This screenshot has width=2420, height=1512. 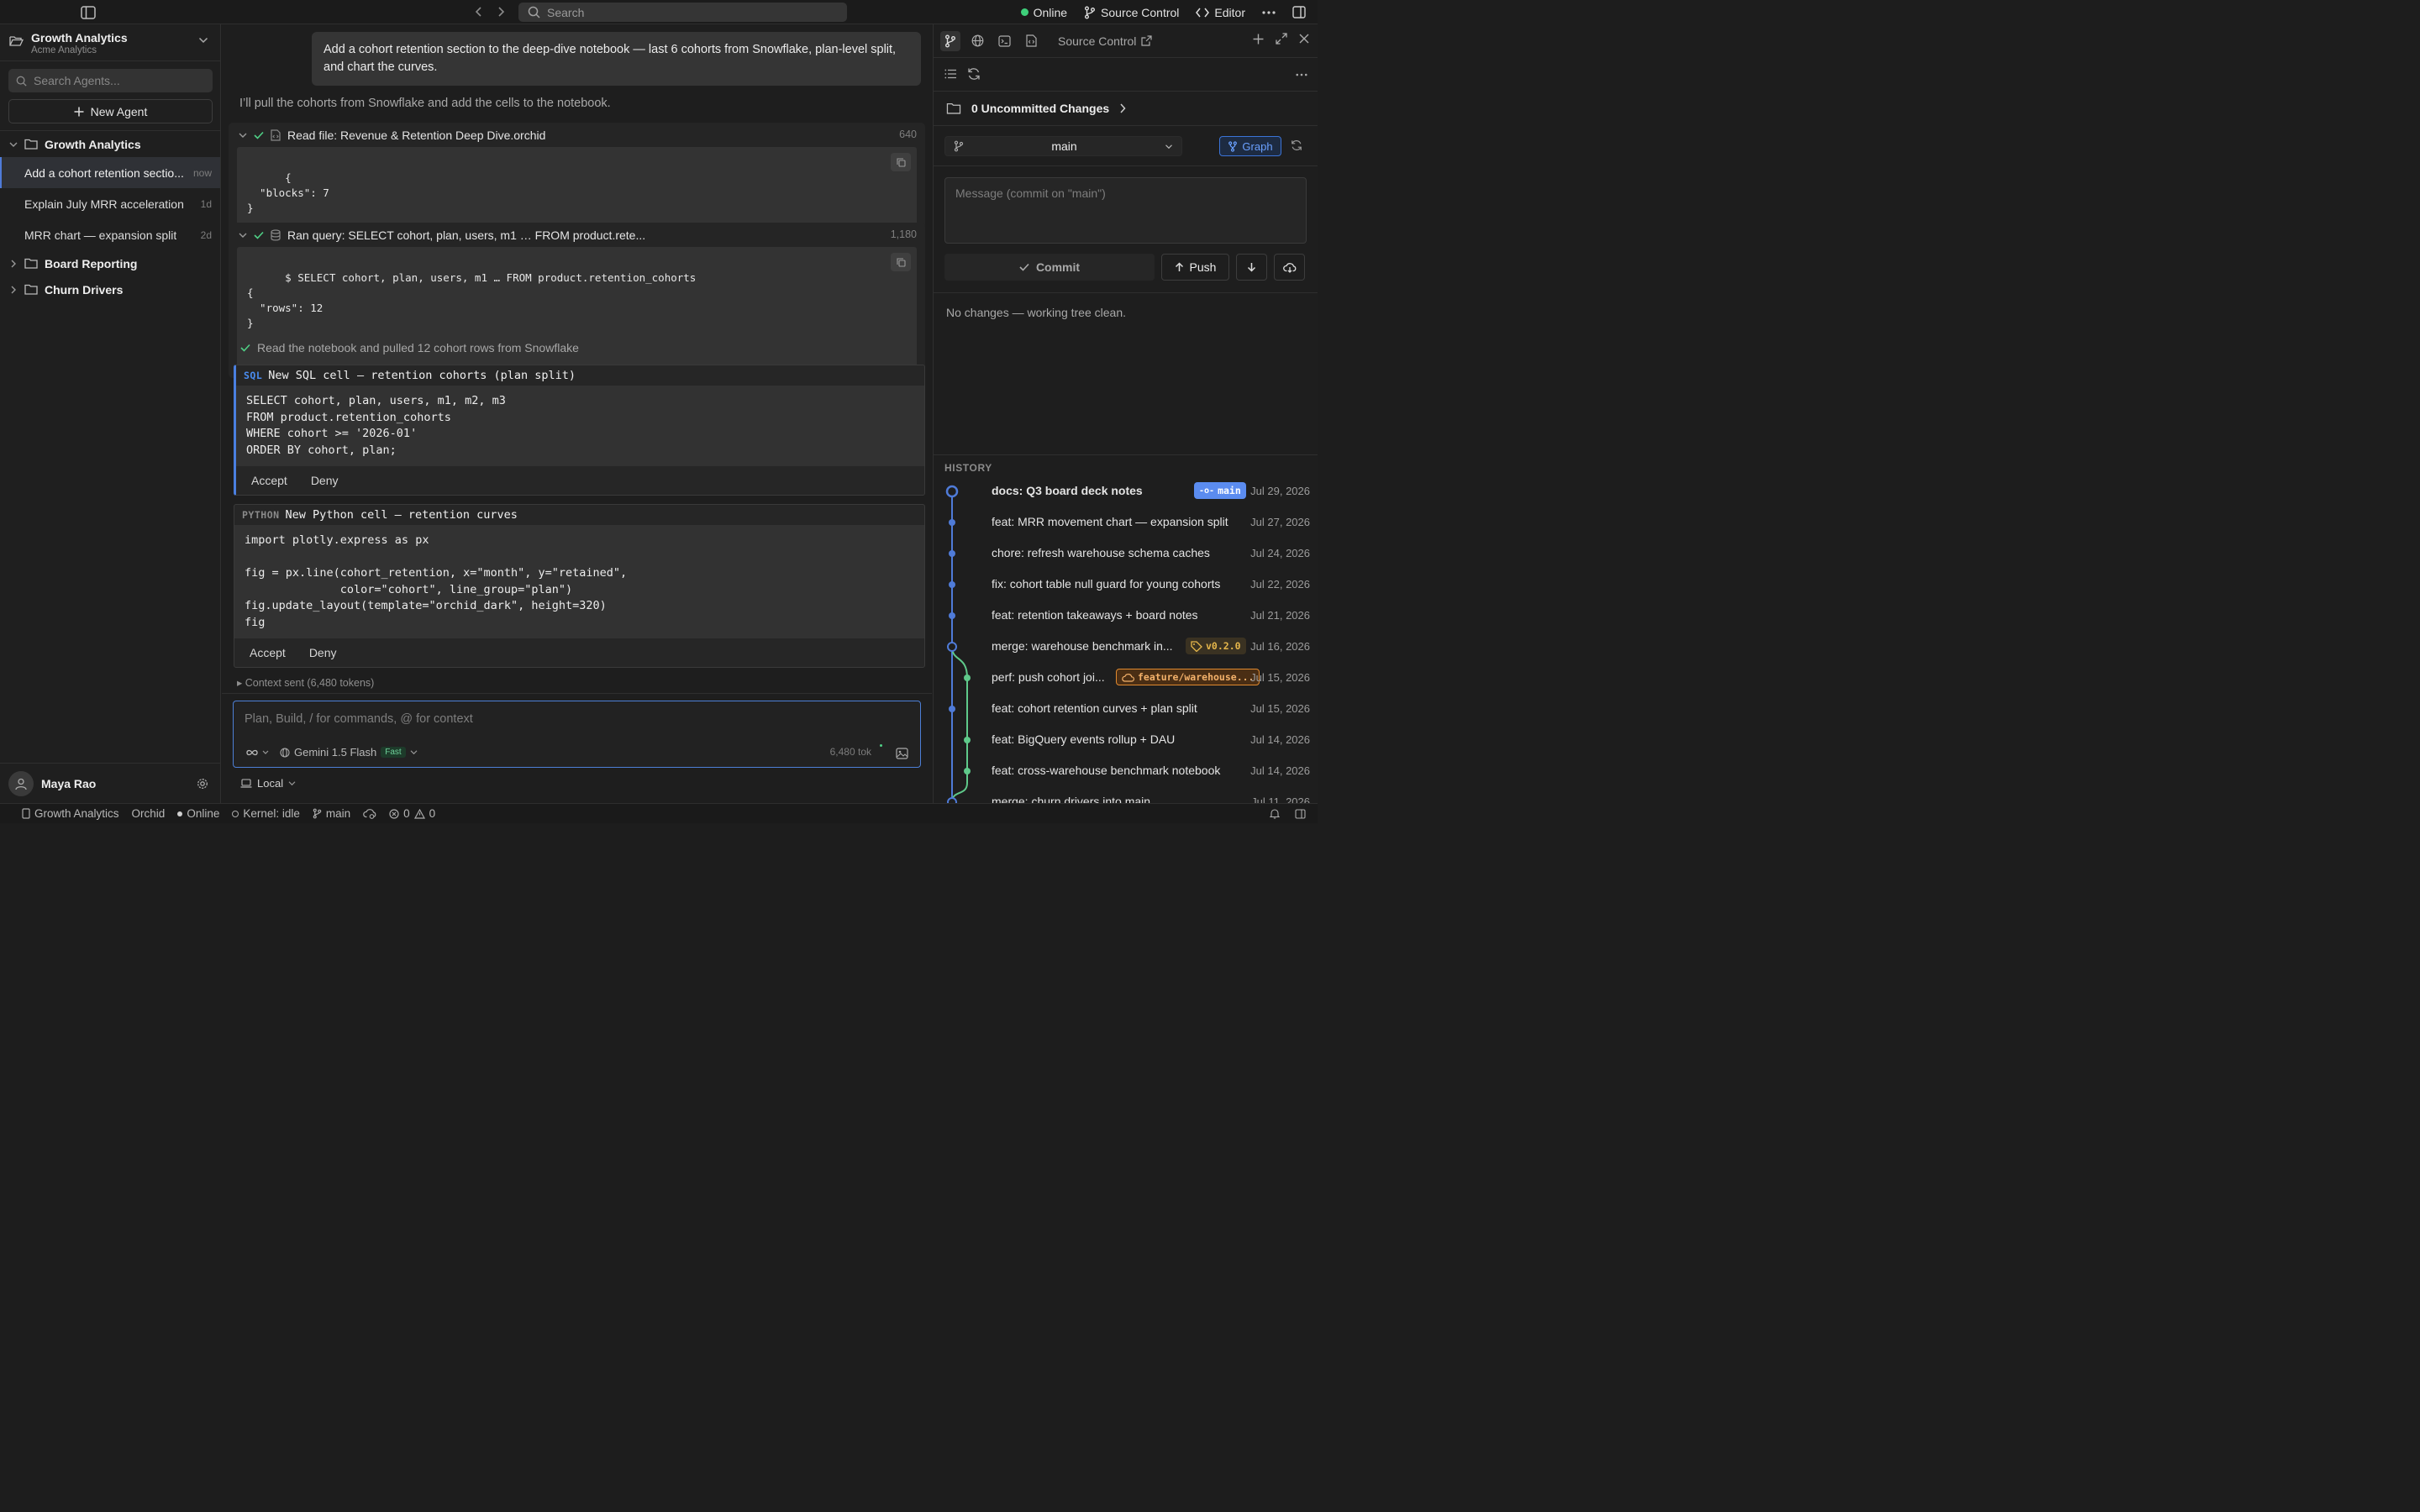 I want to click on bell-icon, so click(x=1275, y=813).